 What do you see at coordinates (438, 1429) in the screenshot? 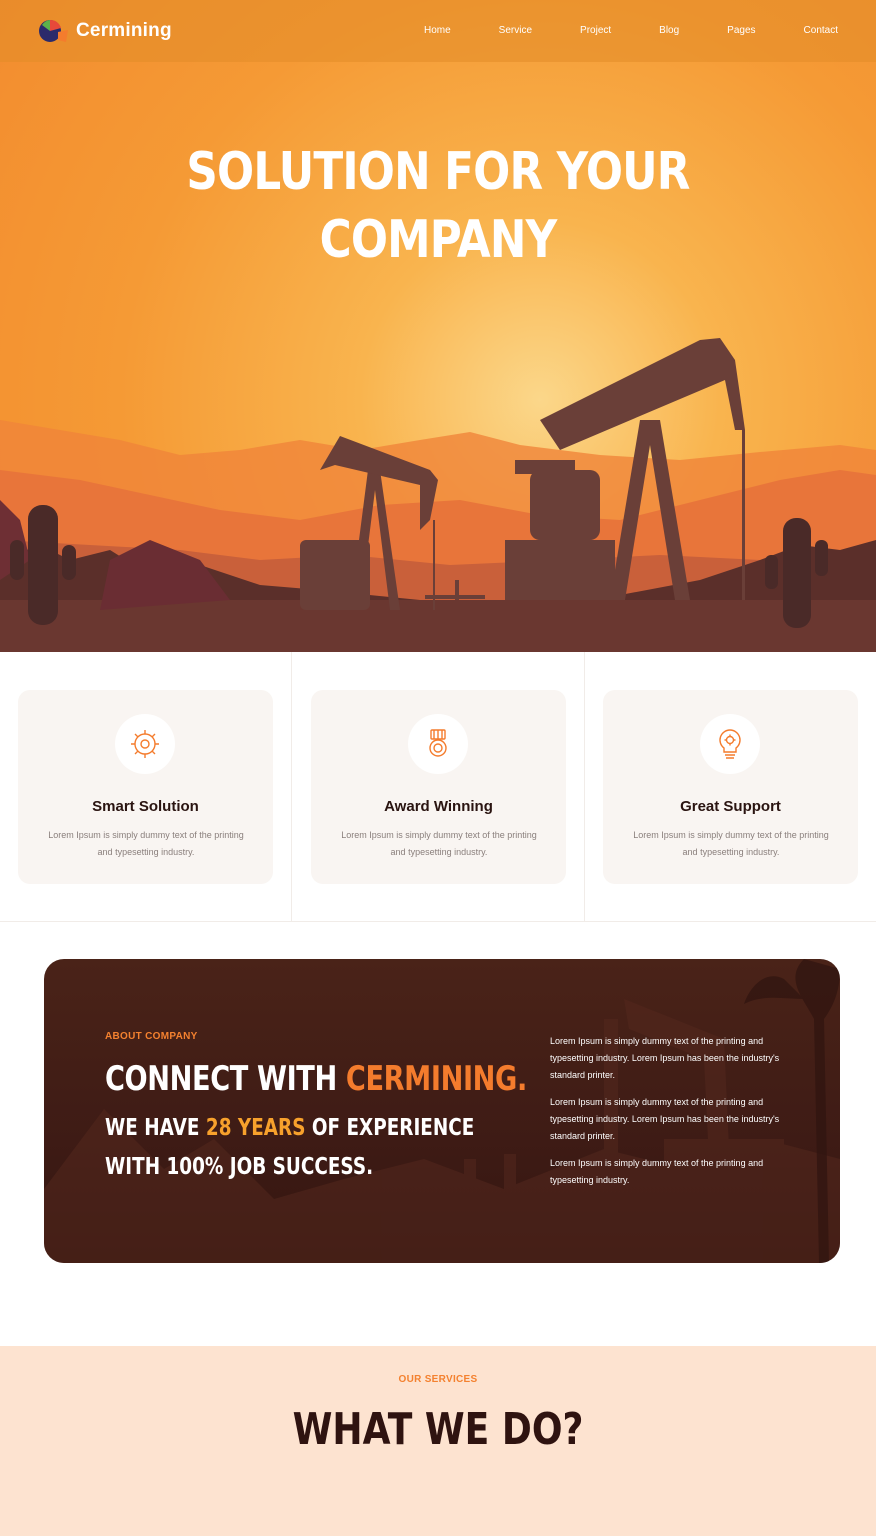
I see `services-title: WHAT WE DO?` at bounding box center [438, 1429].